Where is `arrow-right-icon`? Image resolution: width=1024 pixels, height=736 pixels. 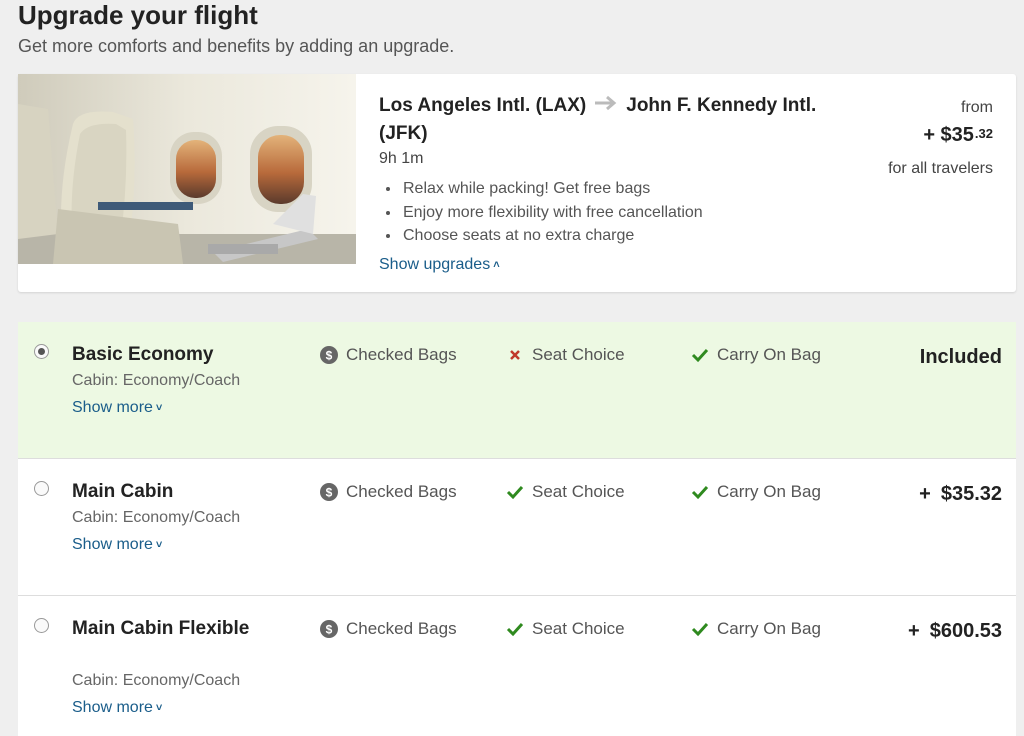
arrow-right-icon is located at coordinates (606, 106).